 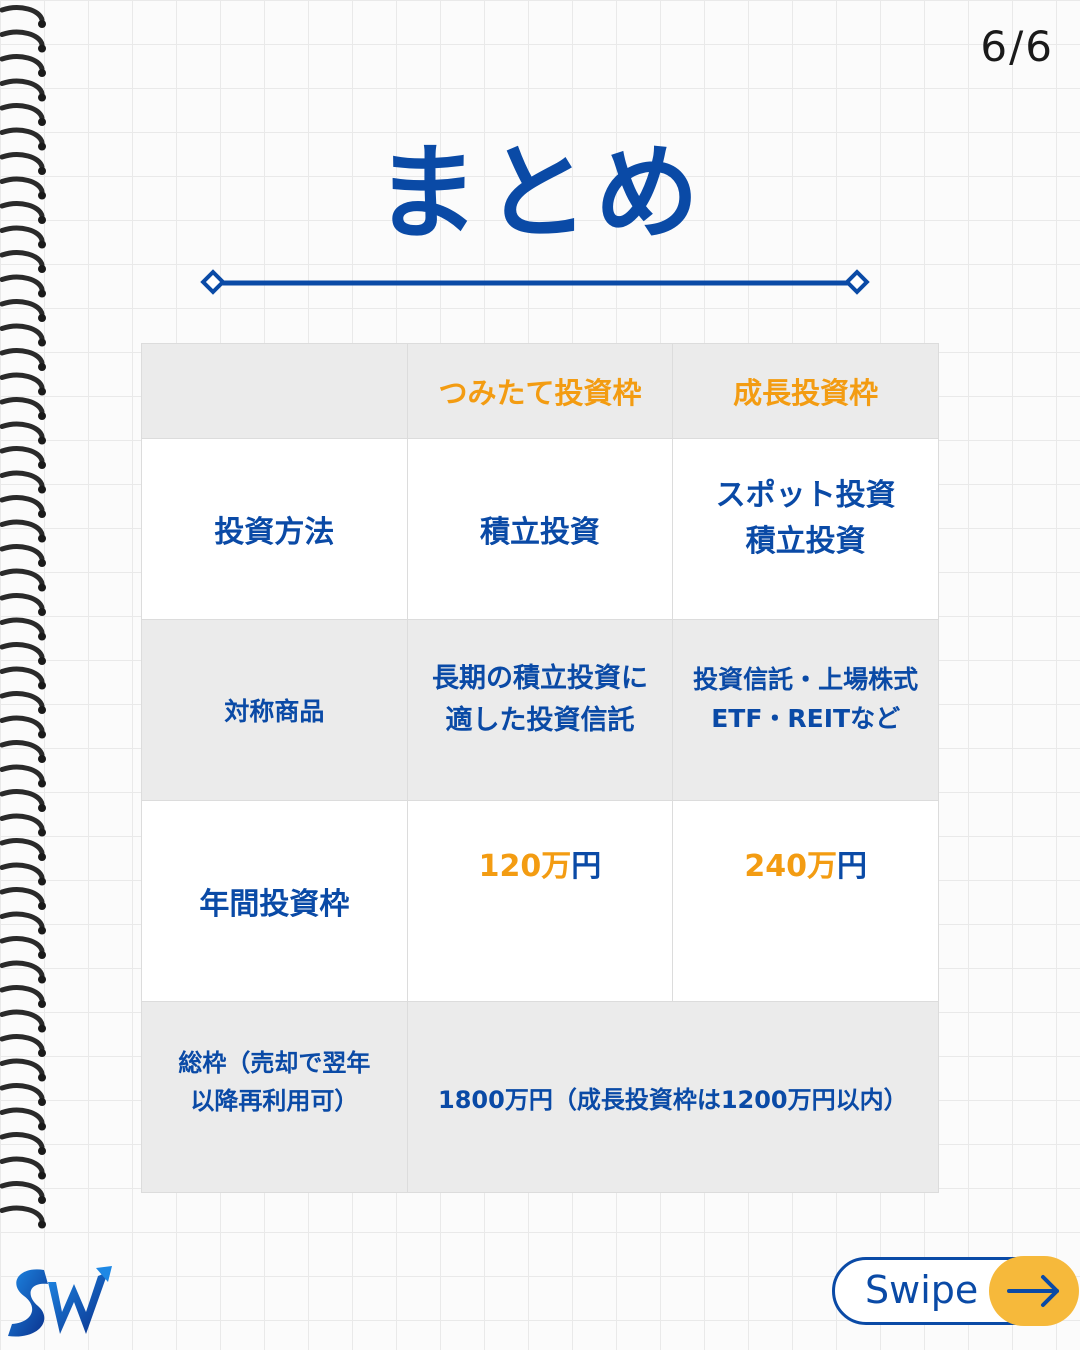 I want to click on cell-tsumitate-products-line2: 適した投資信託, so click(x=540, y=720).